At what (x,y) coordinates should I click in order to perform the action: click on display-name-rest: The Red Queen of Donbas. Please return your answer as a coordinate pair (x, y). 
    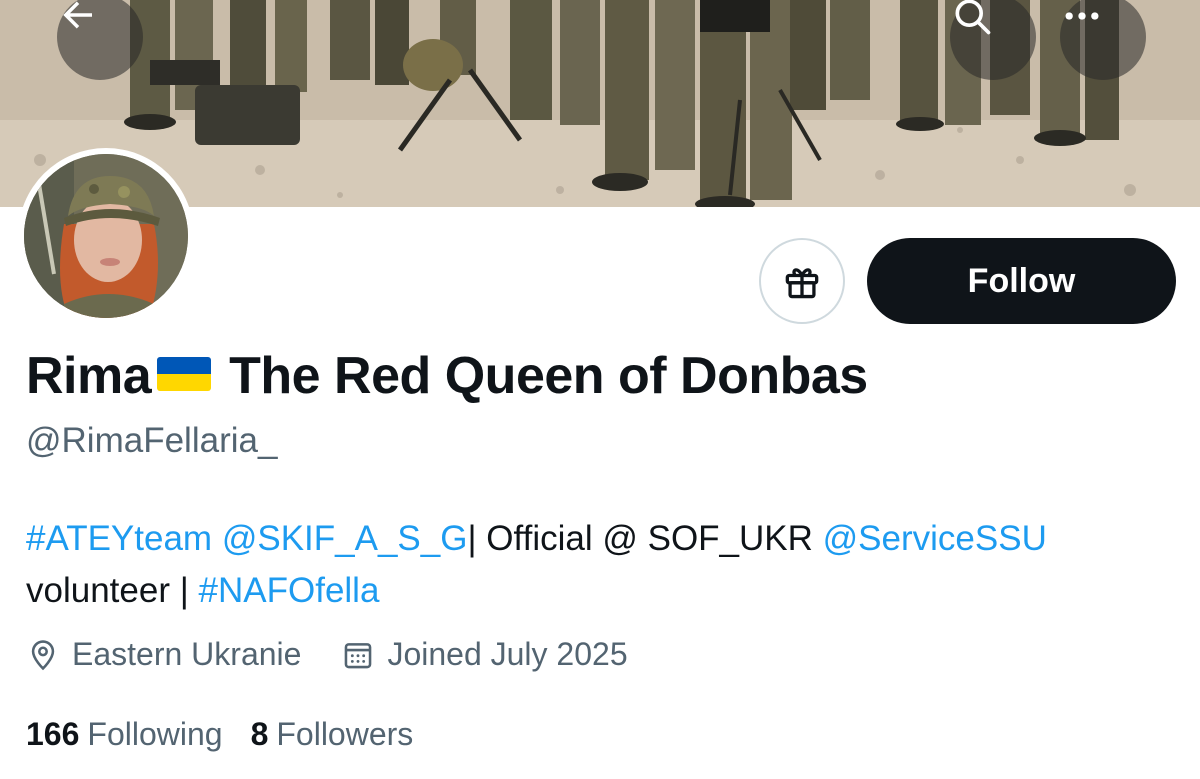
    Looking at the image, I should click on (548, 376).